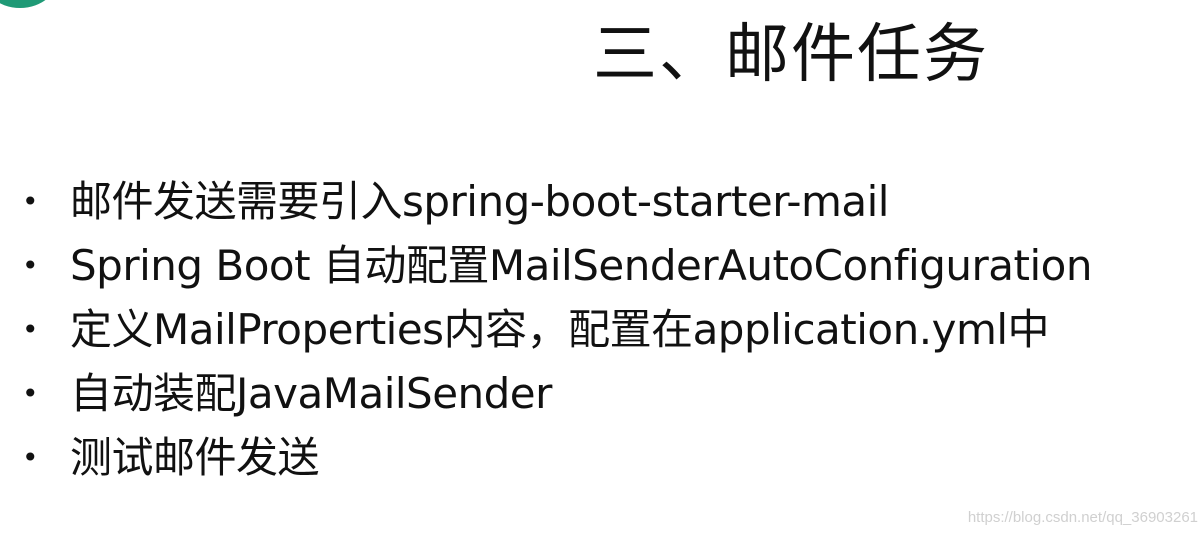  Describe the element at coordinates (557, 394) in the screenshot. I see `bullet-item: • 自动装配JavaMailSender` at that location.